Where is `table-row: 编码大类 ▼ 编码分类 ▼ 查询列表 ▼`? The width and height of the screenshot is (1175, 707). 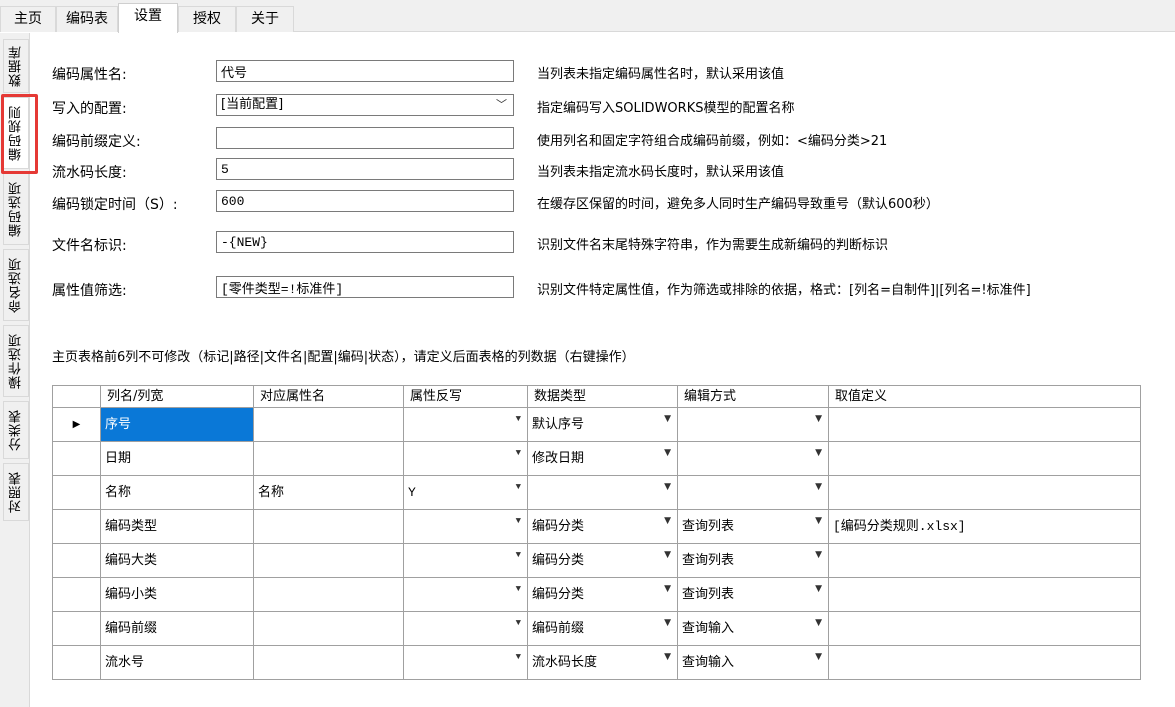 table-row: 编码大类 ▼ 编码分类 ▼ 查询列表 ▼ is located at coordinates (596, 561).